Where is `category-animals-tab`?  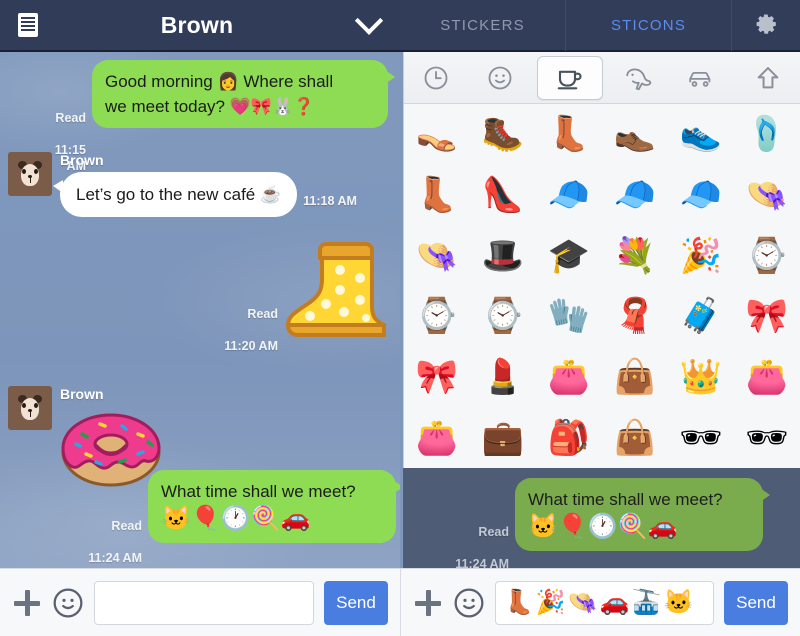 category-animals-tab is located at coordinates (639, 78).